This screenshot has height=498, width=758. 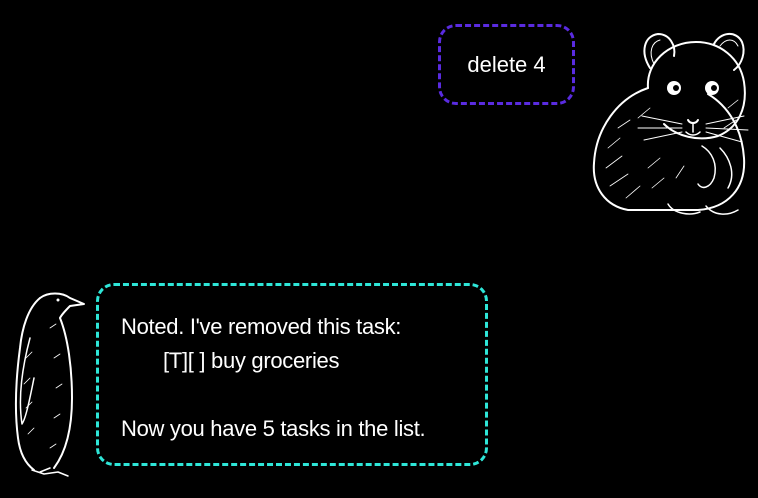 I want to click on bot-message-line-4: Now you have 5 tasks in the list., so click(x=273, y=428).